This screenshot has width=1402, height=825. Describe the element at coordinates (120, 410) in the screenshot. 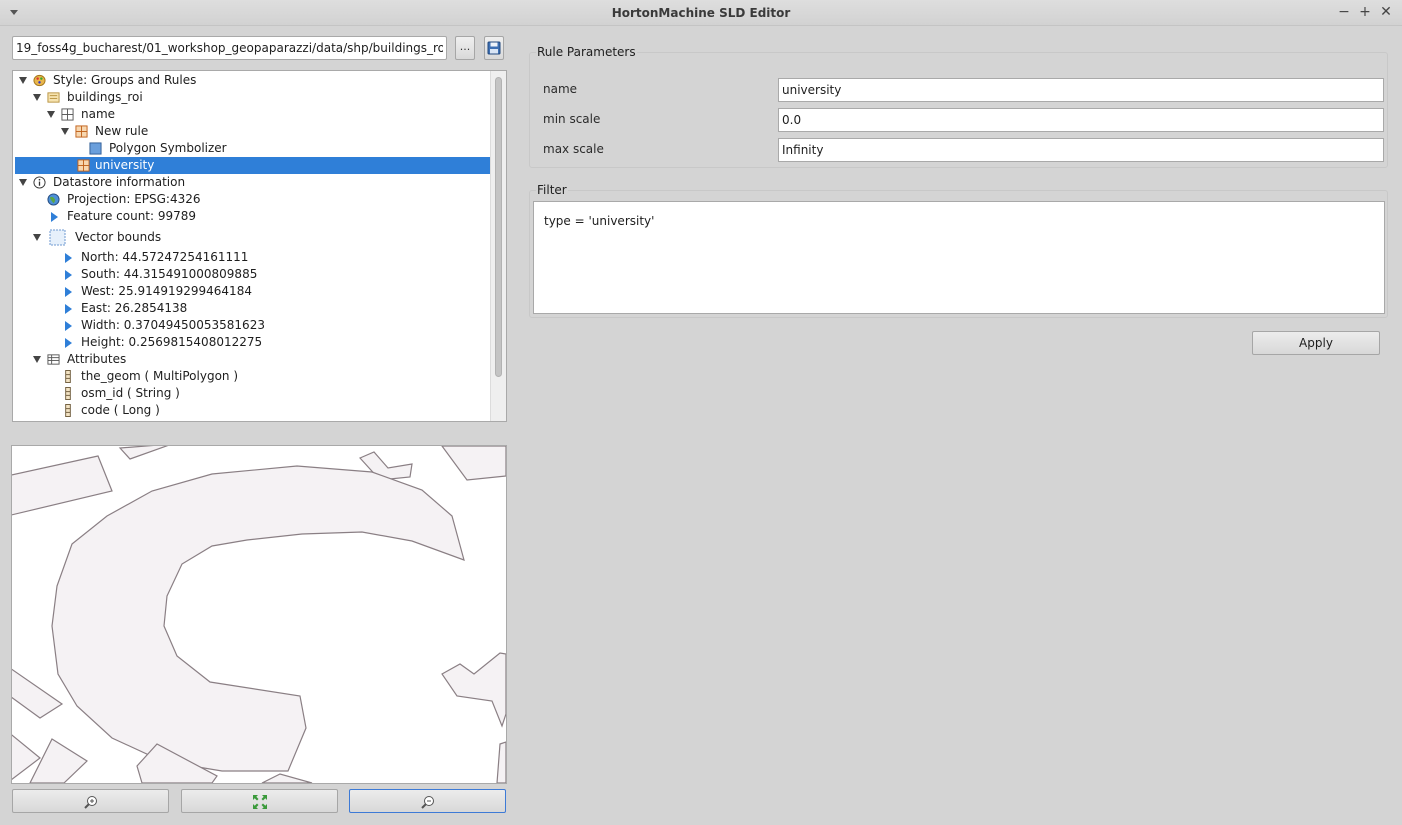

I see `tree-label: code ( Long )` at that location.